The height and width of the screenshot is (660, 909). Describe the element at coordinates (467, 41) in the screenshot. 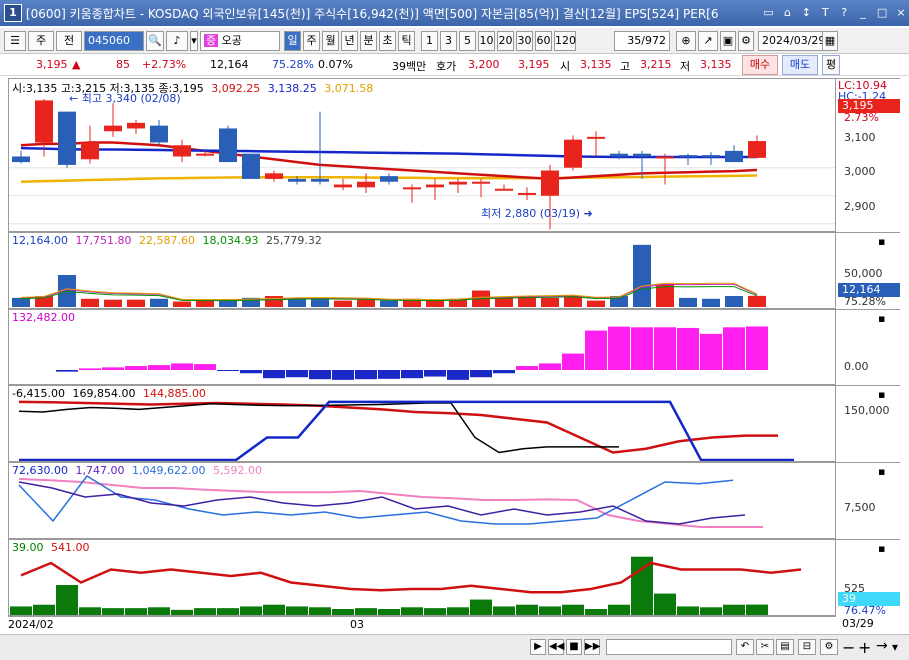

I see `interval-button-5: 5` at that location.